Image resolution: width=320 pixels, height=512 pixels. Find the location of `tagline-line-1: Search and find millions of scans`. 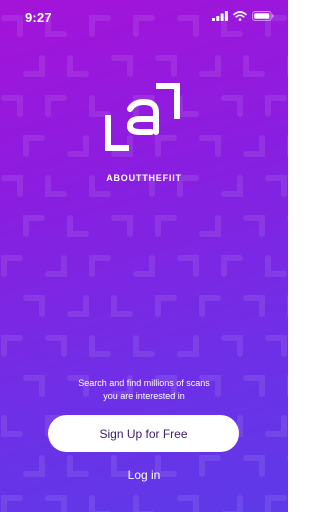

tagline-line-1: Search and find millions of scans is located at coordinates (144, 383).